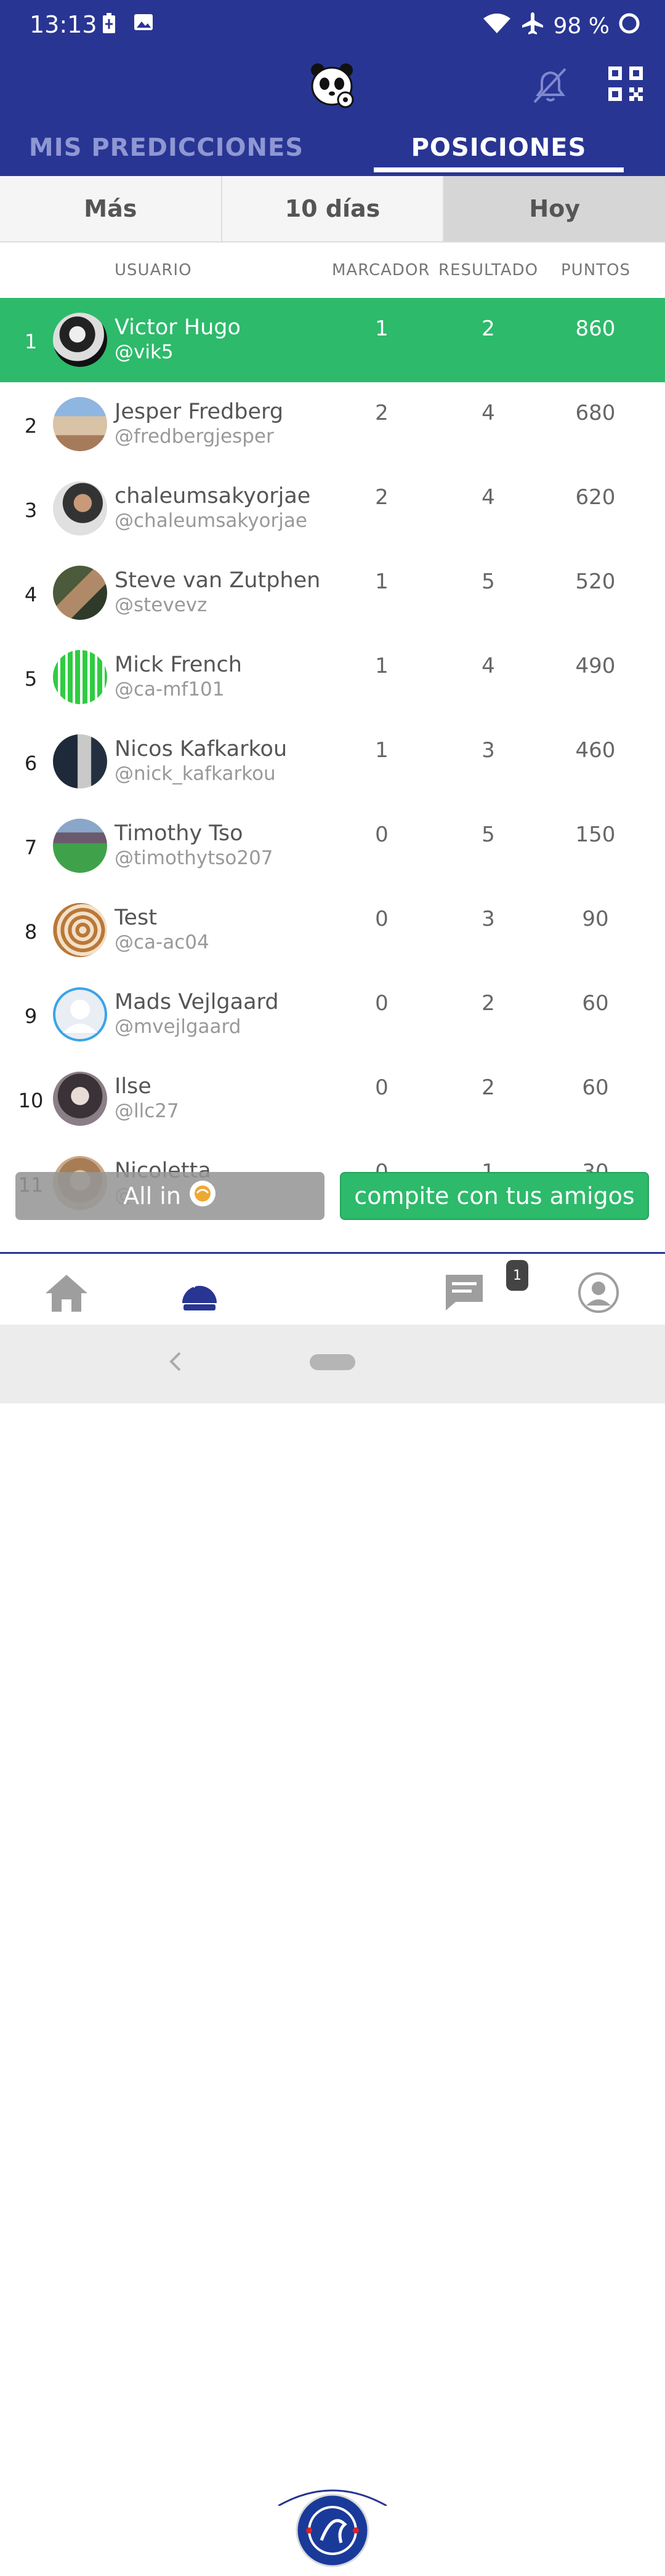 This screenshot has height=2576, width=665. Describe the element at coordinates (166, 149) in the screenshot. I see `tab-mis-predicciones: MIS PREDICCIONES` at that location.